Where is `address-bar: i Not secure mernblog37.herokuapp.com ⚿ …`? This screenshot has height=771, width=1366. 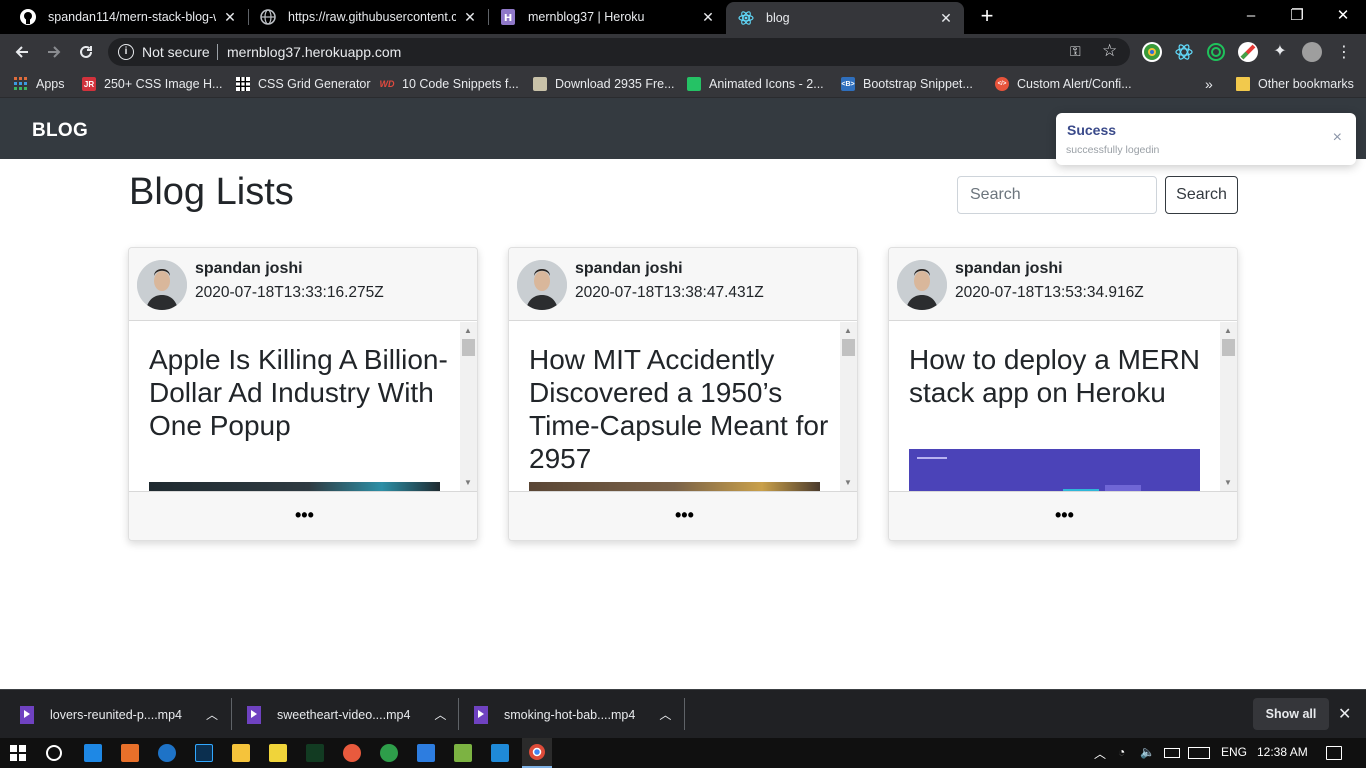 address-bar: i Not secure mernblog37.herokuapp.com ⚿ … is located at coordinates (619, 52).